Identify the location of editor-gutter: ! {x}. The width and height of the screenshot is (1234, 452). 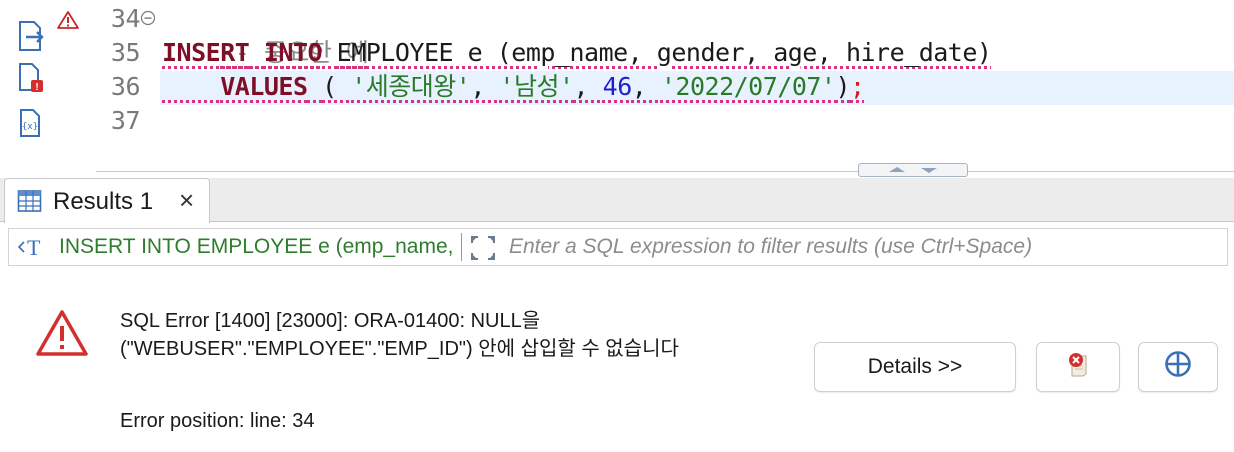
(48, 86).